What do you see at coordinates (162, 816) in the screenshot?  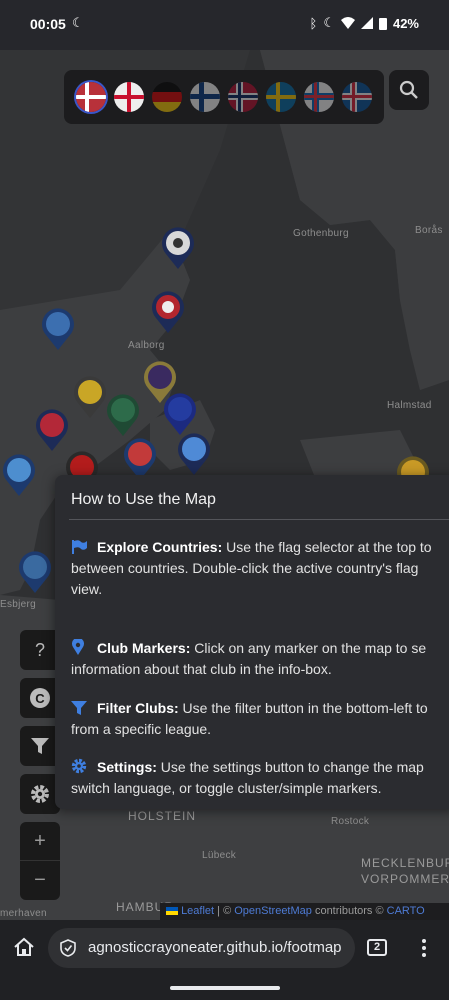 I see `label-holstein: HOLSTEIN` at bounding box center [162, 816].